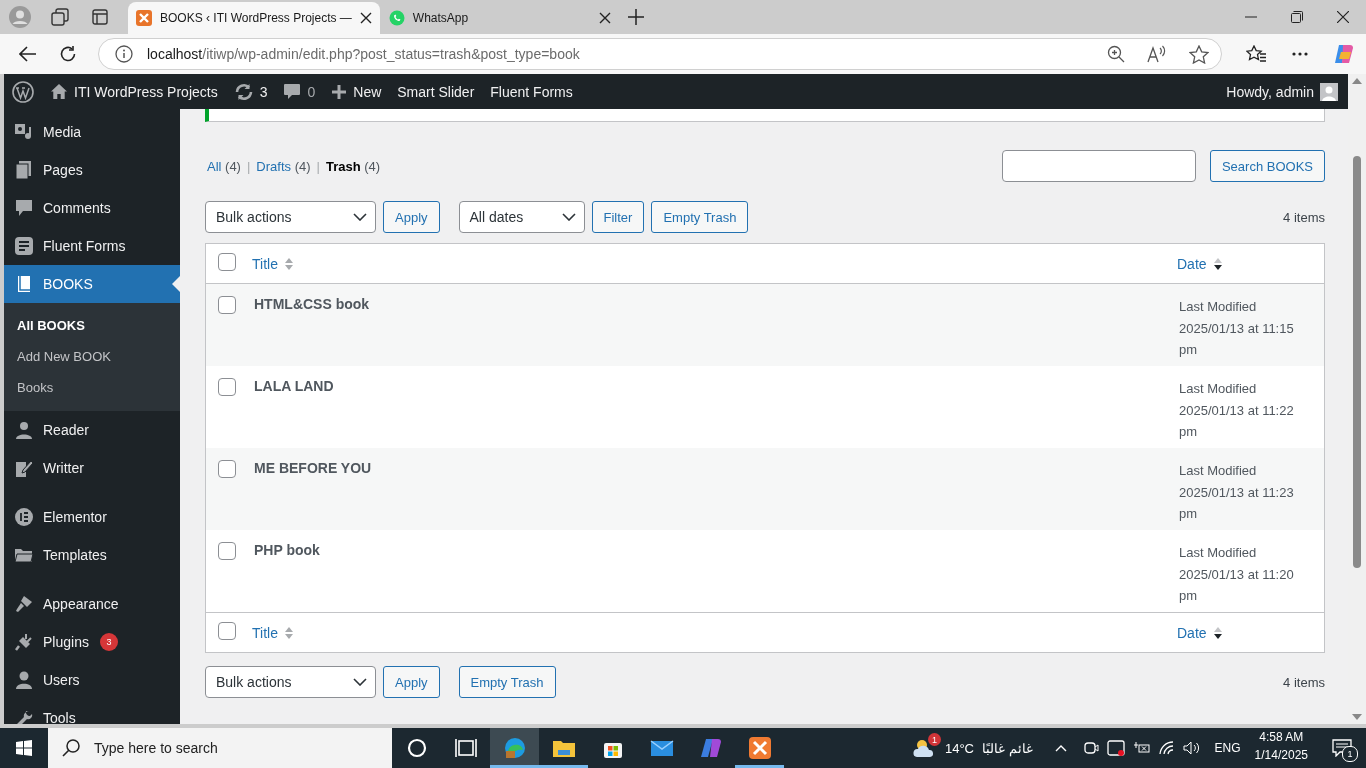 The image size is (1366, 768). What do you see at coordinates (1357, 81) in the screenshot?
I see `scroll-up-icon` at bounding box center [1357, 81].